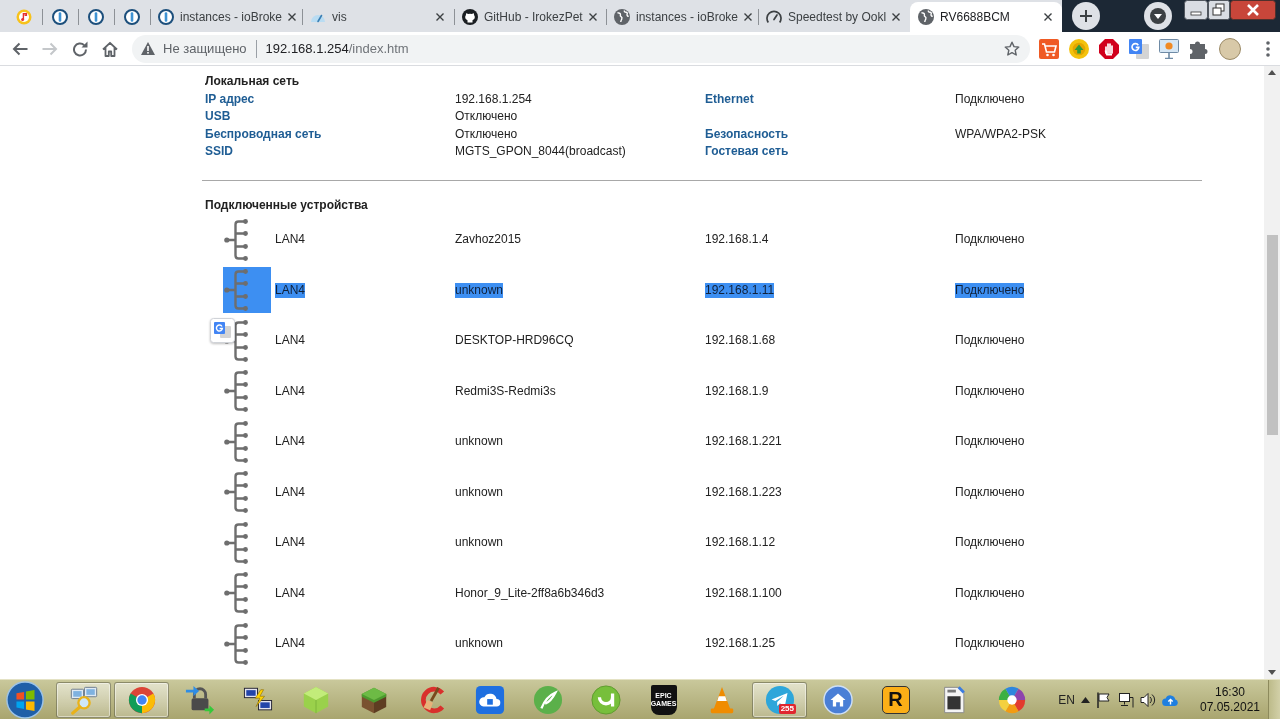  Describe the element at coordinates (743, 442) in the screenshot. I see `ip-address: 192.168.1.221` at that location.